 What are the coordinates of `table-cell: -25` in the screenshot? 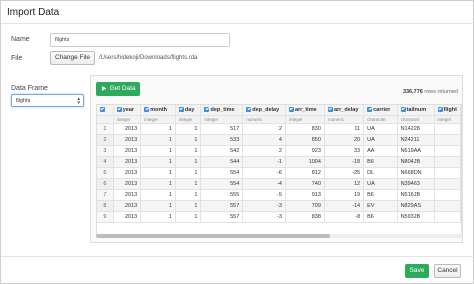 It's located at (344, 173).